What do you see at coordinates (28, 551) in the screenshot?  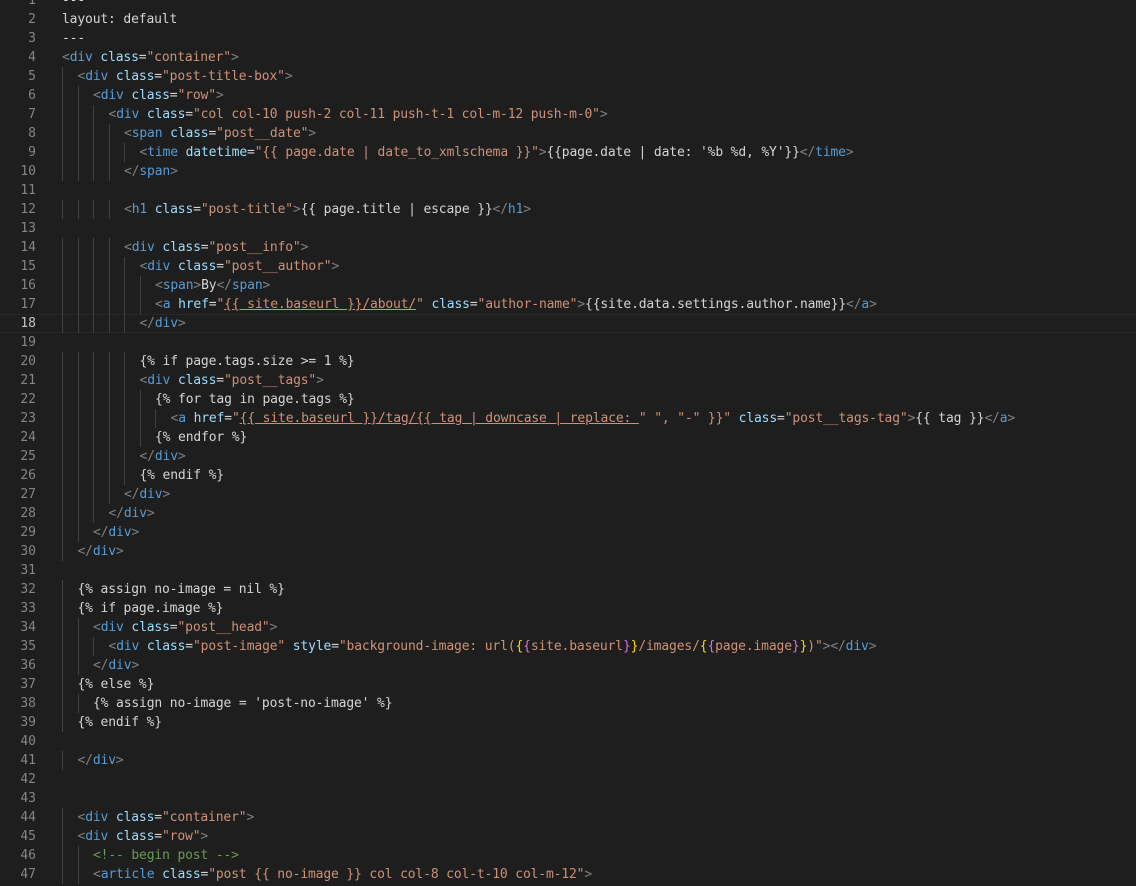 I see `line-number: 30` at bounding box center [28, 551].